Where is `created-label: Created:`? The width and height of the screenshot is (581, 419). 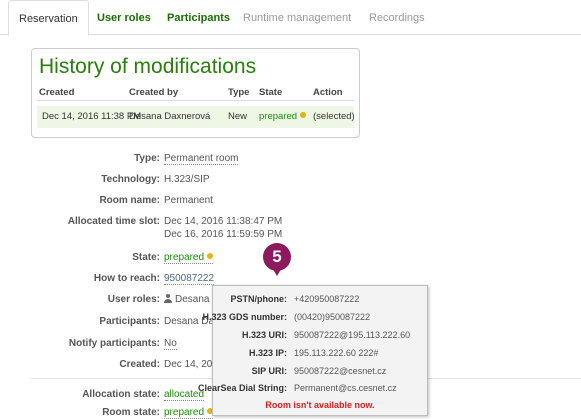 created-label: Created: is located at coordinates (139, 364).